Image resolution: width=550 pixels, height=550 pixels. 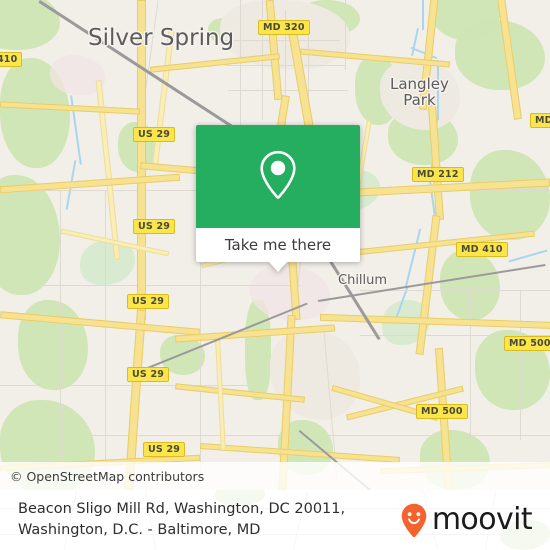 I want to click on take-me-there-button: Take me there, so click(x=278, y=245).